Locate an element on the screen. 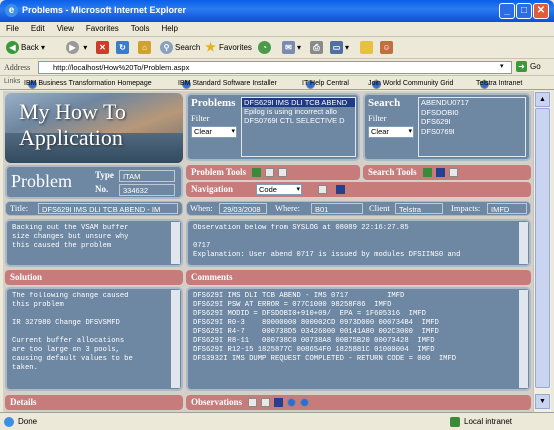  search-list-item: DFS0769I is located at coordinates (472, 132).